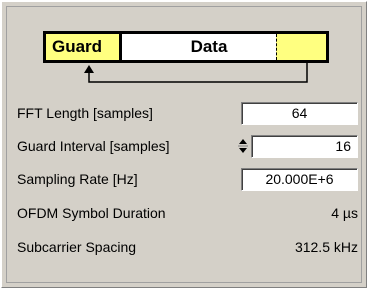 The width and height of the screenshot is (368, 289). I want to click on cyclic-prefix-arrow-icon, so click(196, 73).